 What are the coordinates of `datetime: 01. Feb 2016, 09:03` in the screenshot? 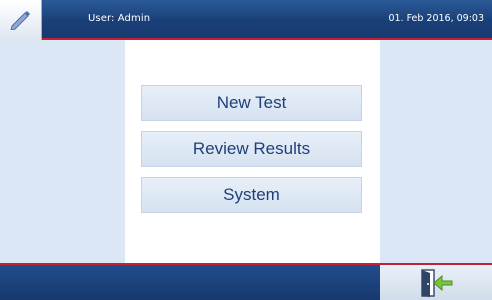 It's located at (436, 18).